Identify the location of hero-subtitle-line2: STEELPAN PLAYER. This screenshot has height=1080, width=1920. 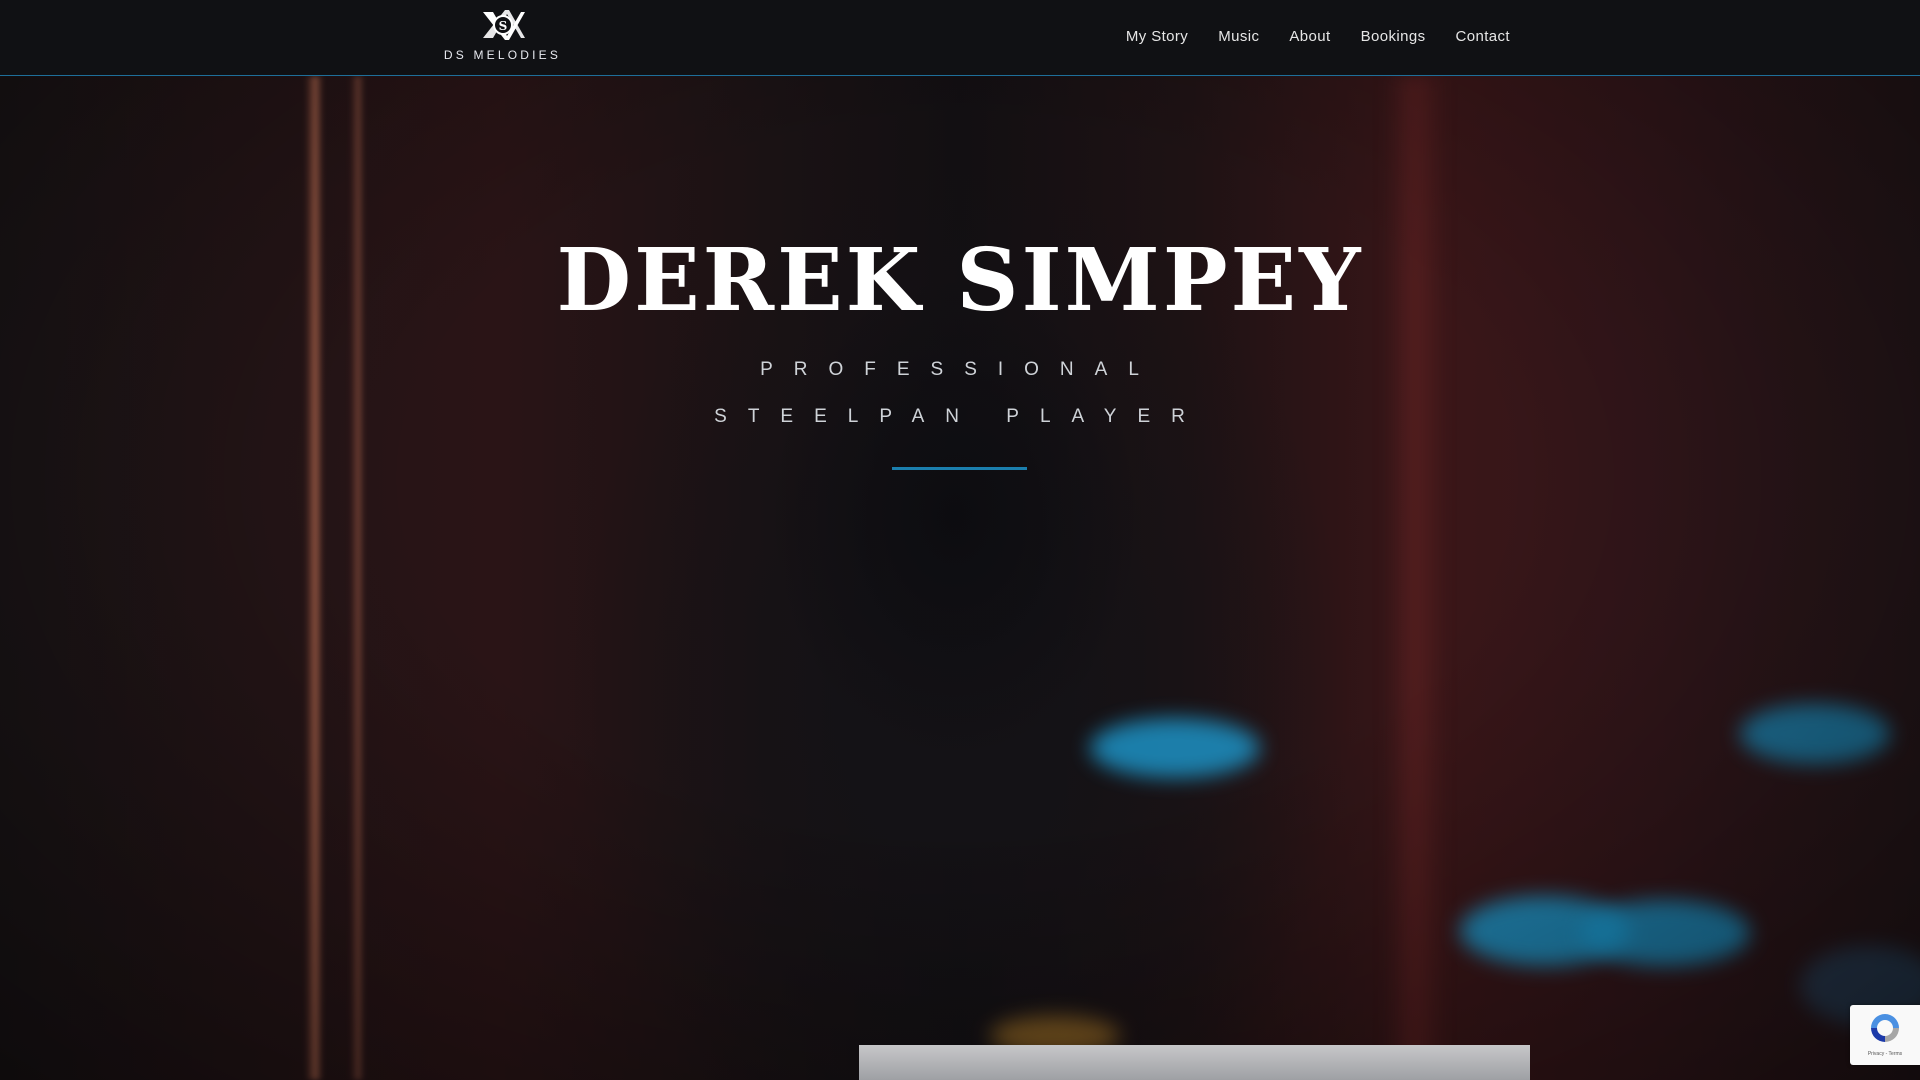
(960, 416).